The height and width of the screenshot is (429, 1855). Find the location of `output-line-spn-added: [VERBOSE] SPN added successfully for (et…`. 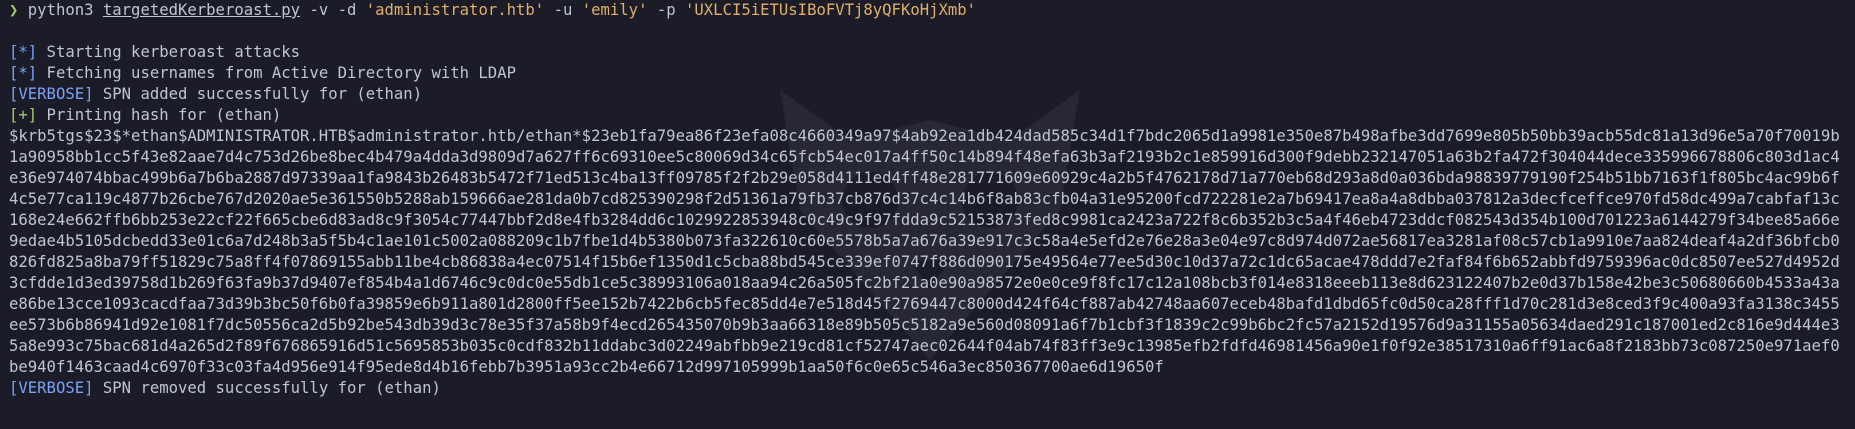

output-line-spn-added: [VERBOSE] SPN added successfully for (et… is located at coordinates (927, 94).